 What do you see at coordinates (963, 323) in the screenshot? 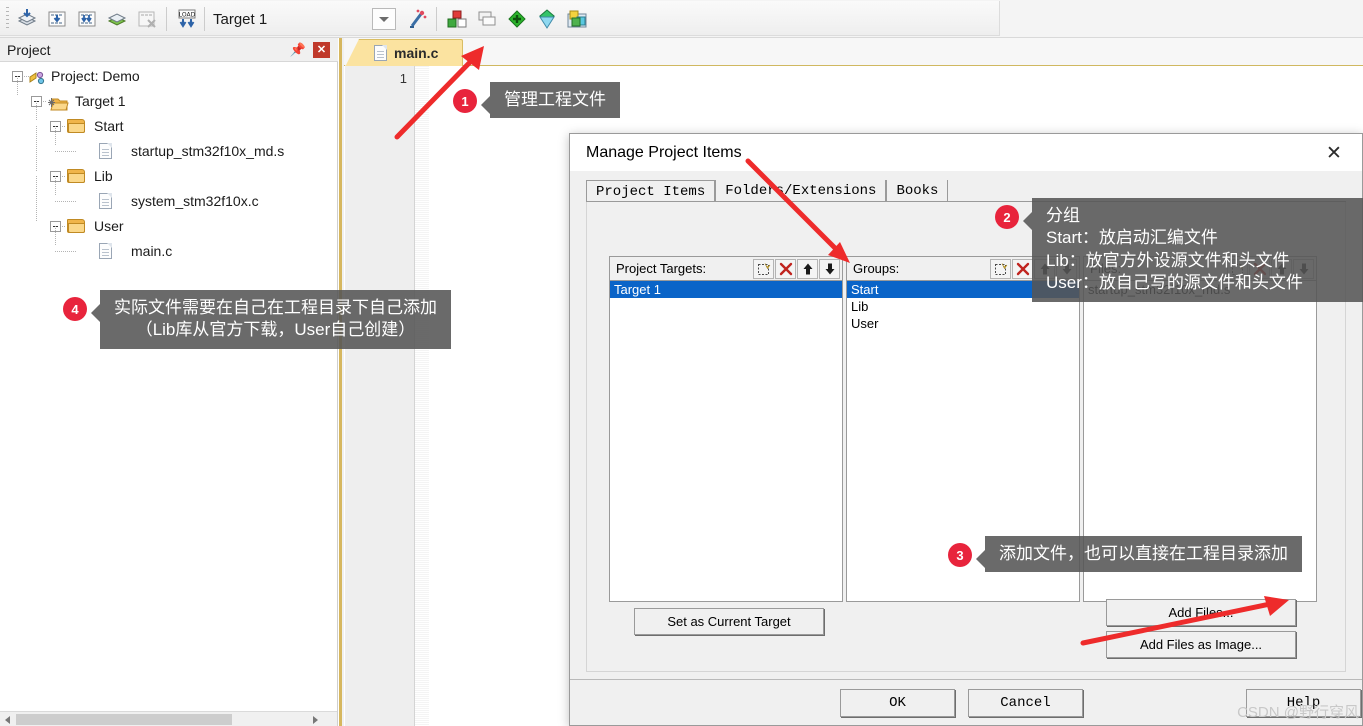
I see `list-item: User` at bounding box center [963, 323].